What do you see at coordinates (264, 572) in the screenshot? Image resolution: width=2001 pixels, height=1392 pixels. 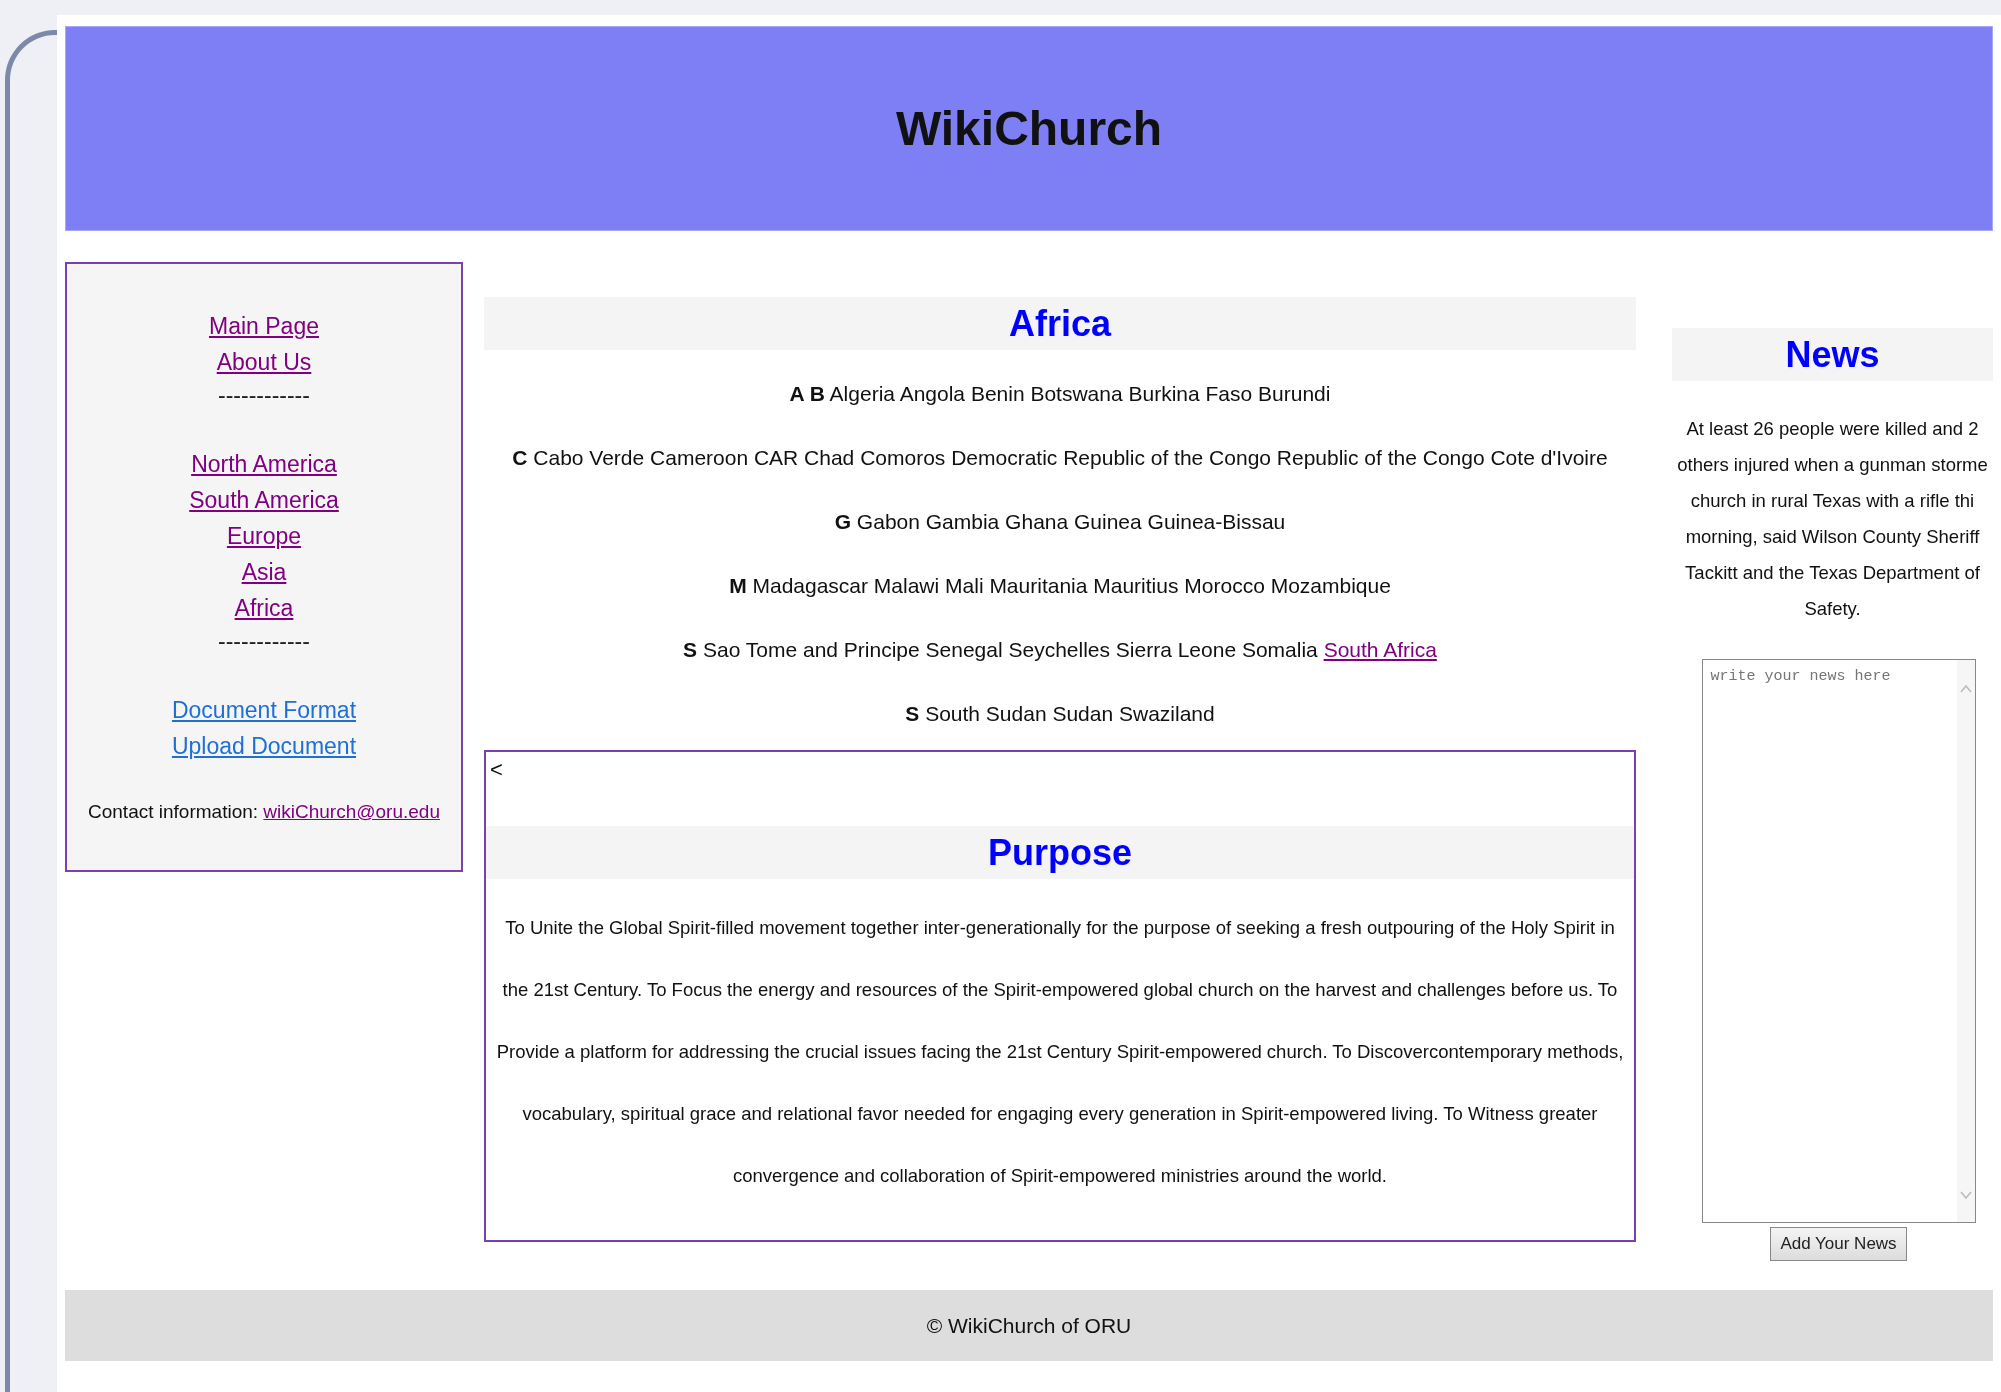 I see `sidebar-link: Asia` at bounding box center [264, 572].